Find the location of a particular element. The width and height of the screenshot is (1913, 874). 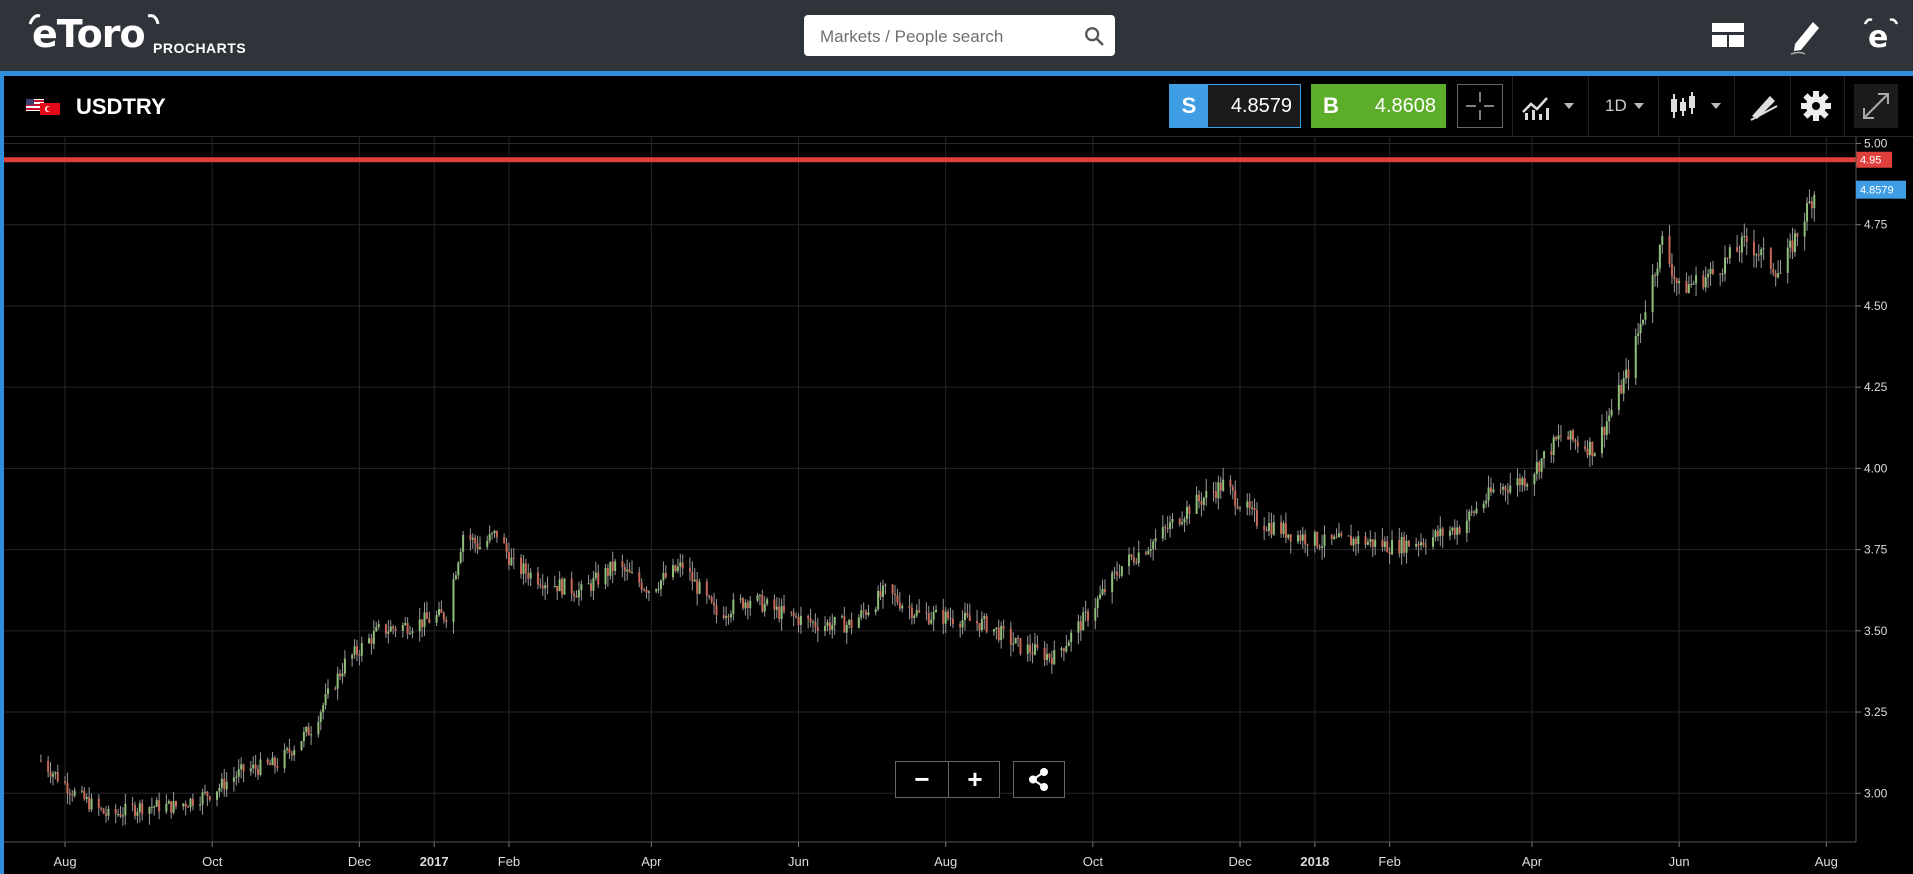

horizontal-price-line: 4.95 is located at coordinates (948, 159).